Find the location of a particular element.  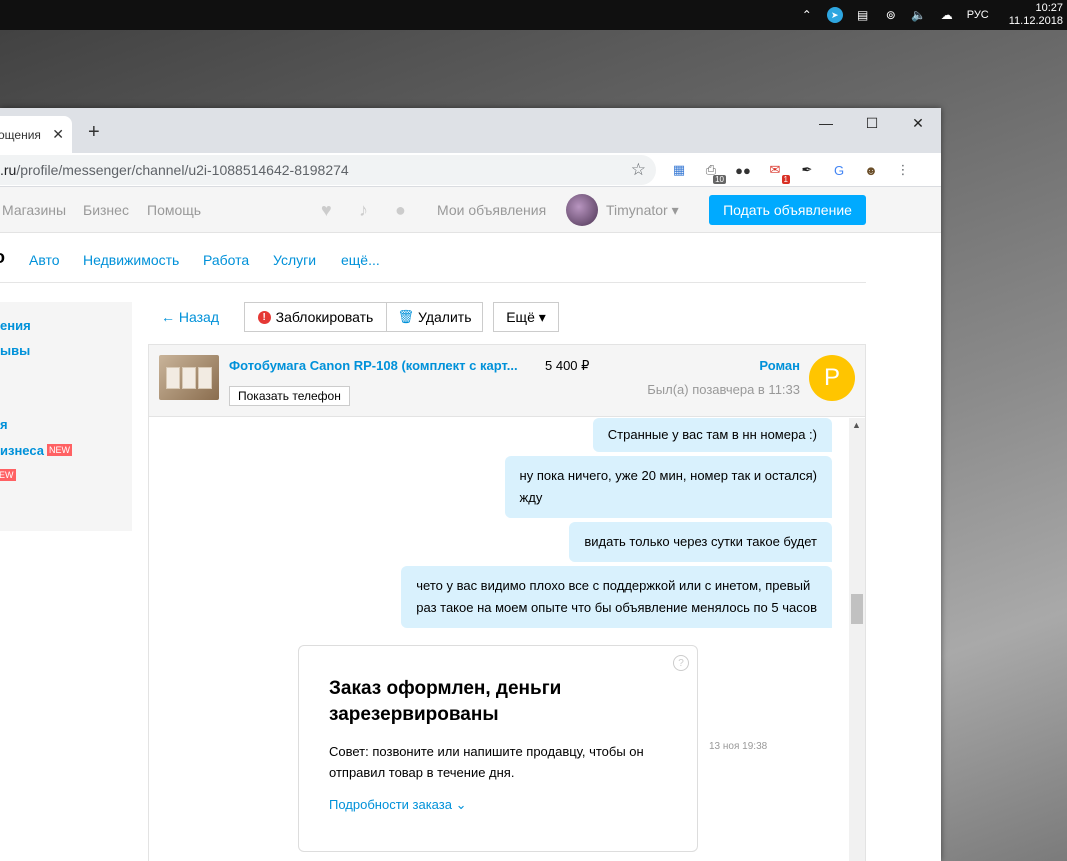

clock: 10:27 11.12.2018 is located at coordinates (1036, 15).